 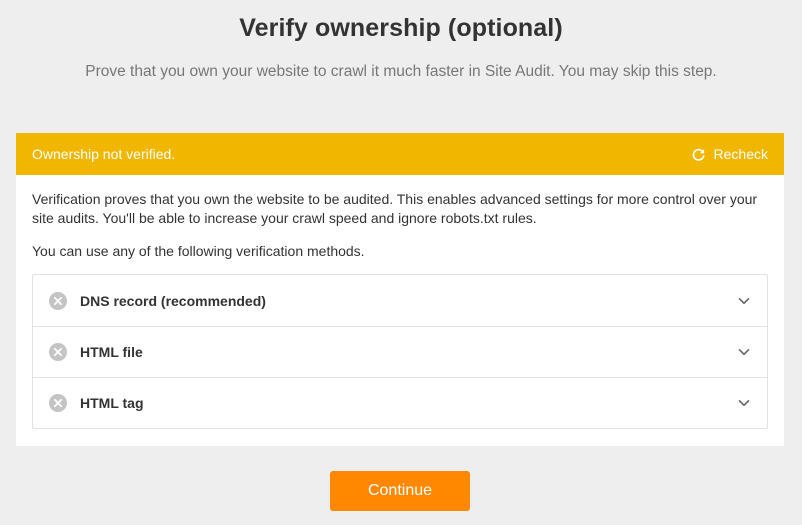 I want to click on status-banner: Ownership not verified. Recheck, so click(x=400, y=154).